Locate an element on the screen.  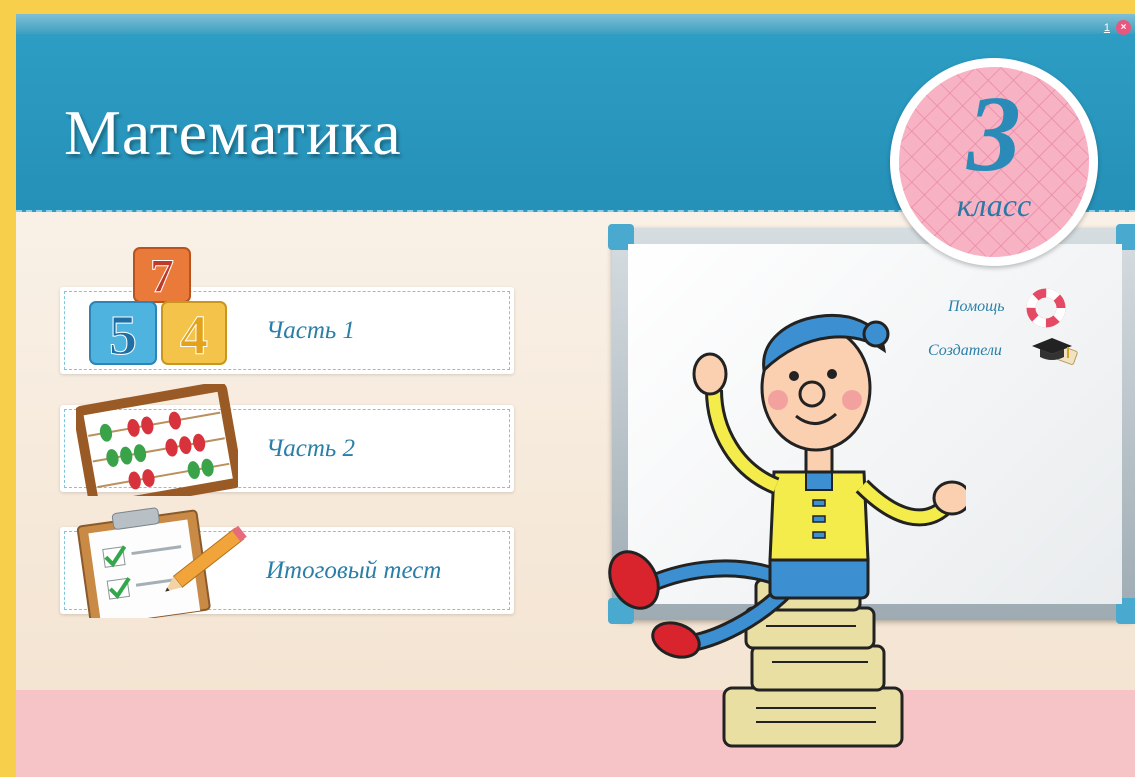
footer-band is located at coordinates (575, 733).